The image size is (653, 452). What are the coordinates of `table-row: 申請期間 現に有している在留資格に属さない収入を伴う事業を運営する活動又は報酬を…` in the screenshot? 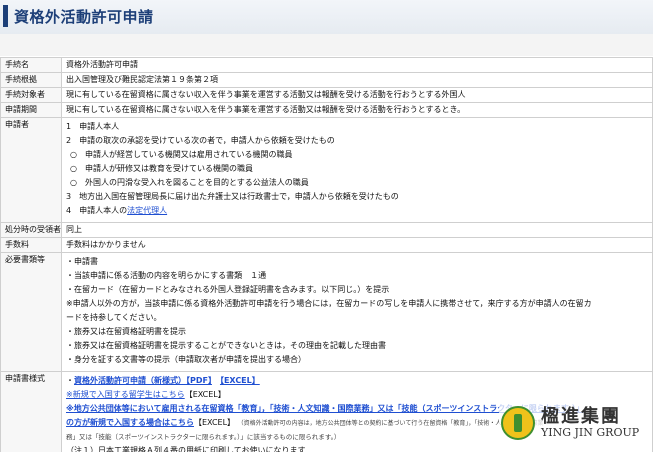 It's located at (326, 110).